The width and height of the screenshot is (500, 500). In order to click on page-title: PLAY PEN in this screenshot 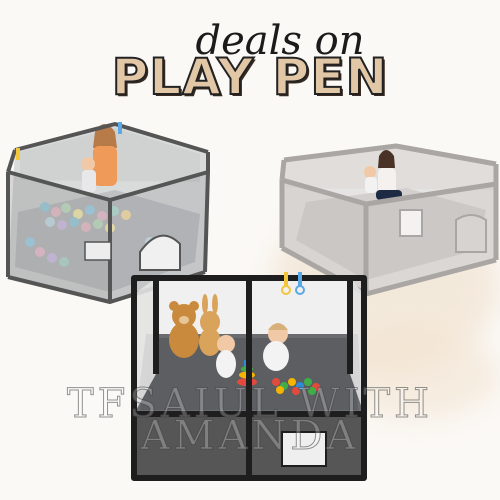, I will do `click(250, 77)`.